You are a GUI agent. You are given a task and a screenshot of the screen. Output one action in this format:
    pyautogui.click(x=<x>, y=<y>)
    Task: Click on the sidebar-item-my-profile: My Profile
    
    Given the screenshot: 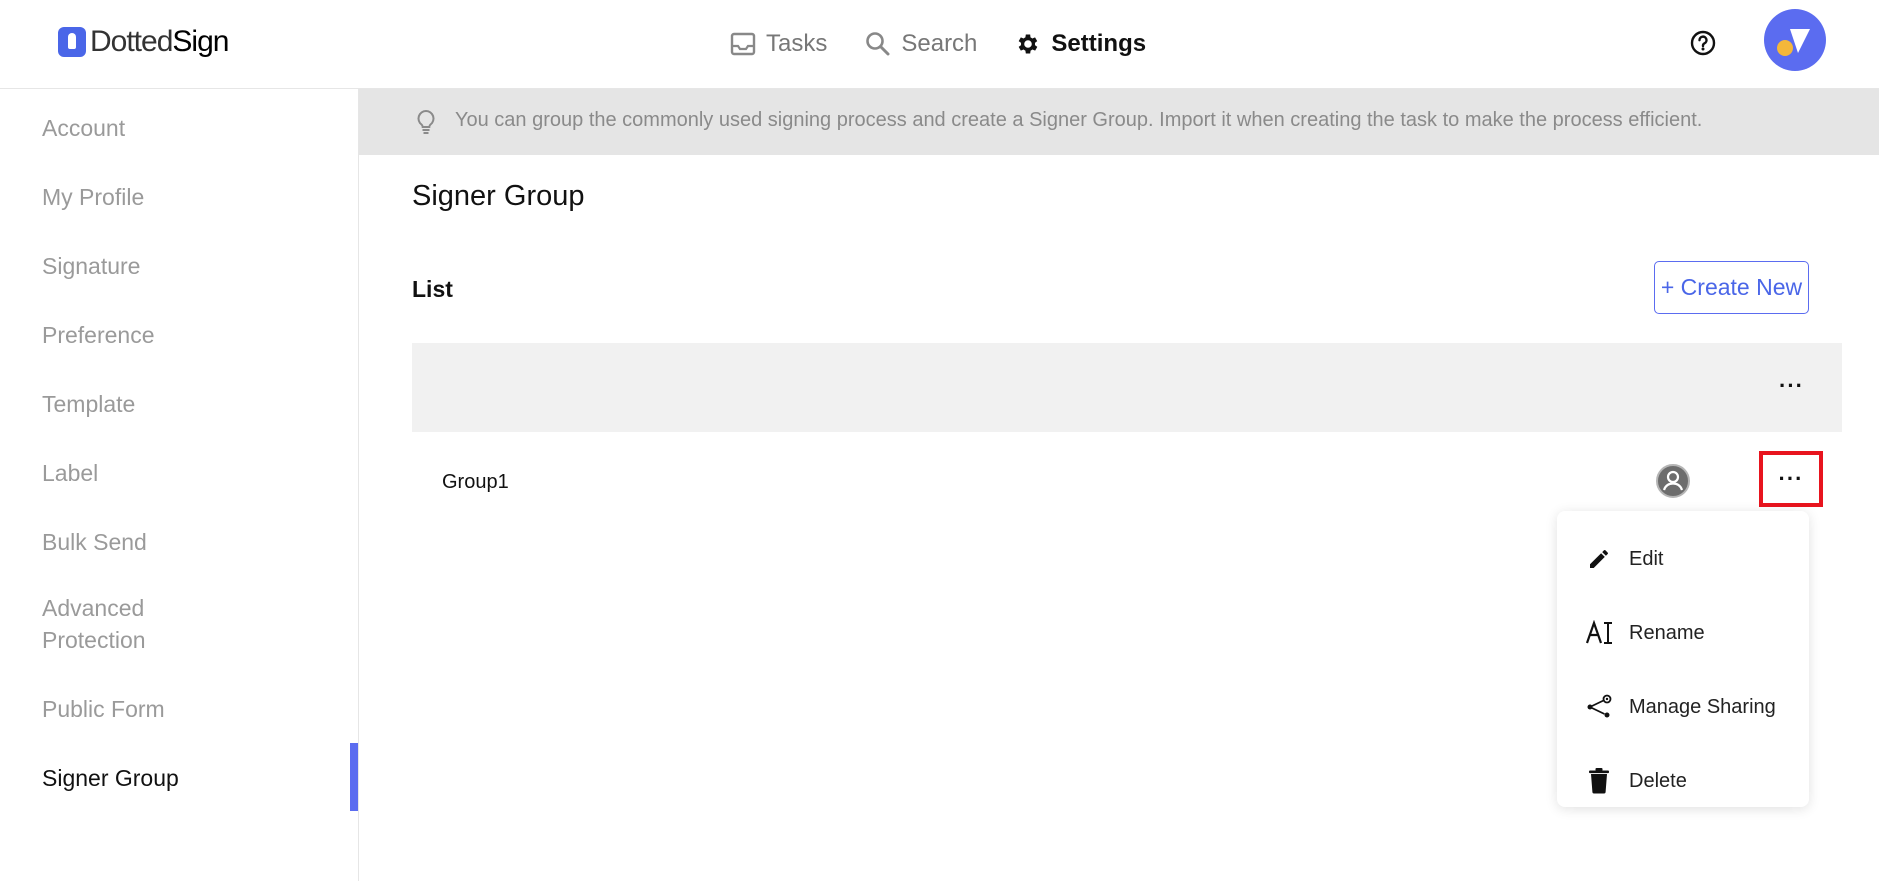 What is the action you would take?
    pyautogui.click(x=182, y=197)
    